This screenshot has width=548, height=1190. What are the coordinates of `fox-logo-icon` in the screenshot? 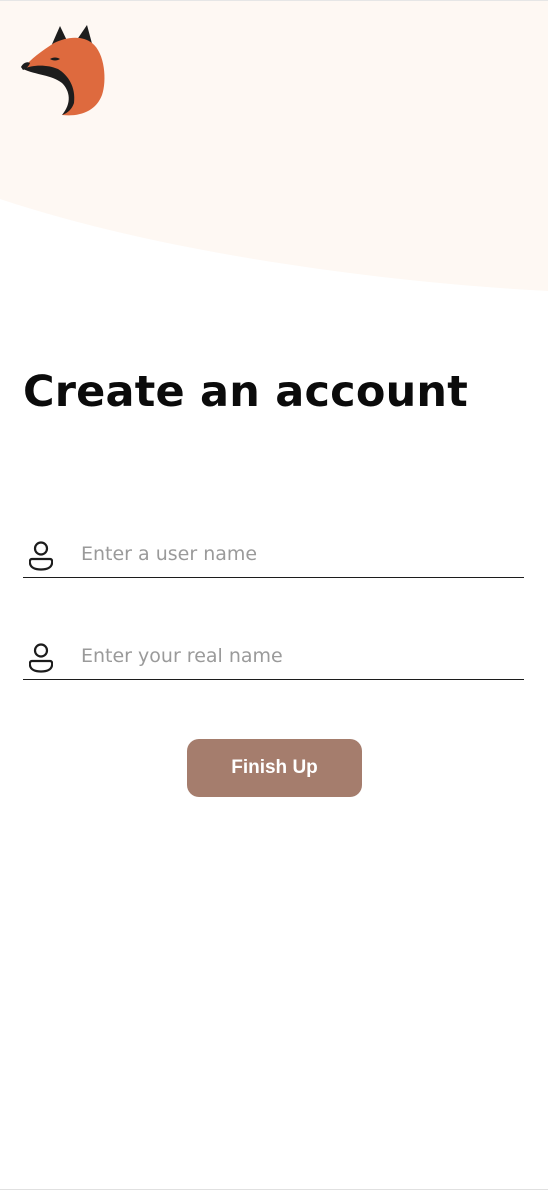 It's located at (63, 70).